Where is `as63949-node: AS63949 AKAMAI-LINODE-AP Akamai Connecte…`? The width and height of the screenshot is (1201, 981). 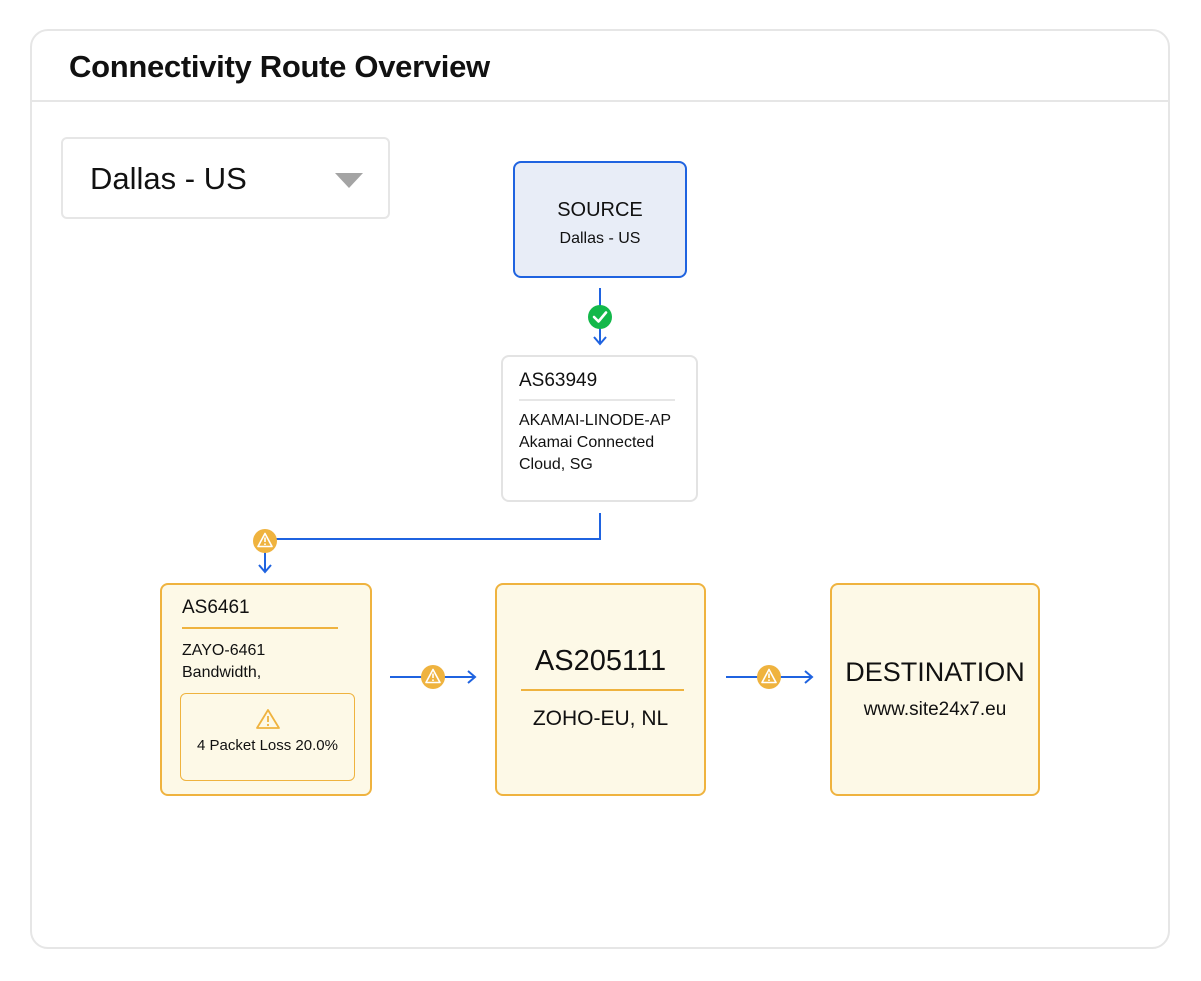 as63949-node: AS63949 AKAMAI-LINODE-AP Akamai Connecte… is located at coordinates (599, 428).